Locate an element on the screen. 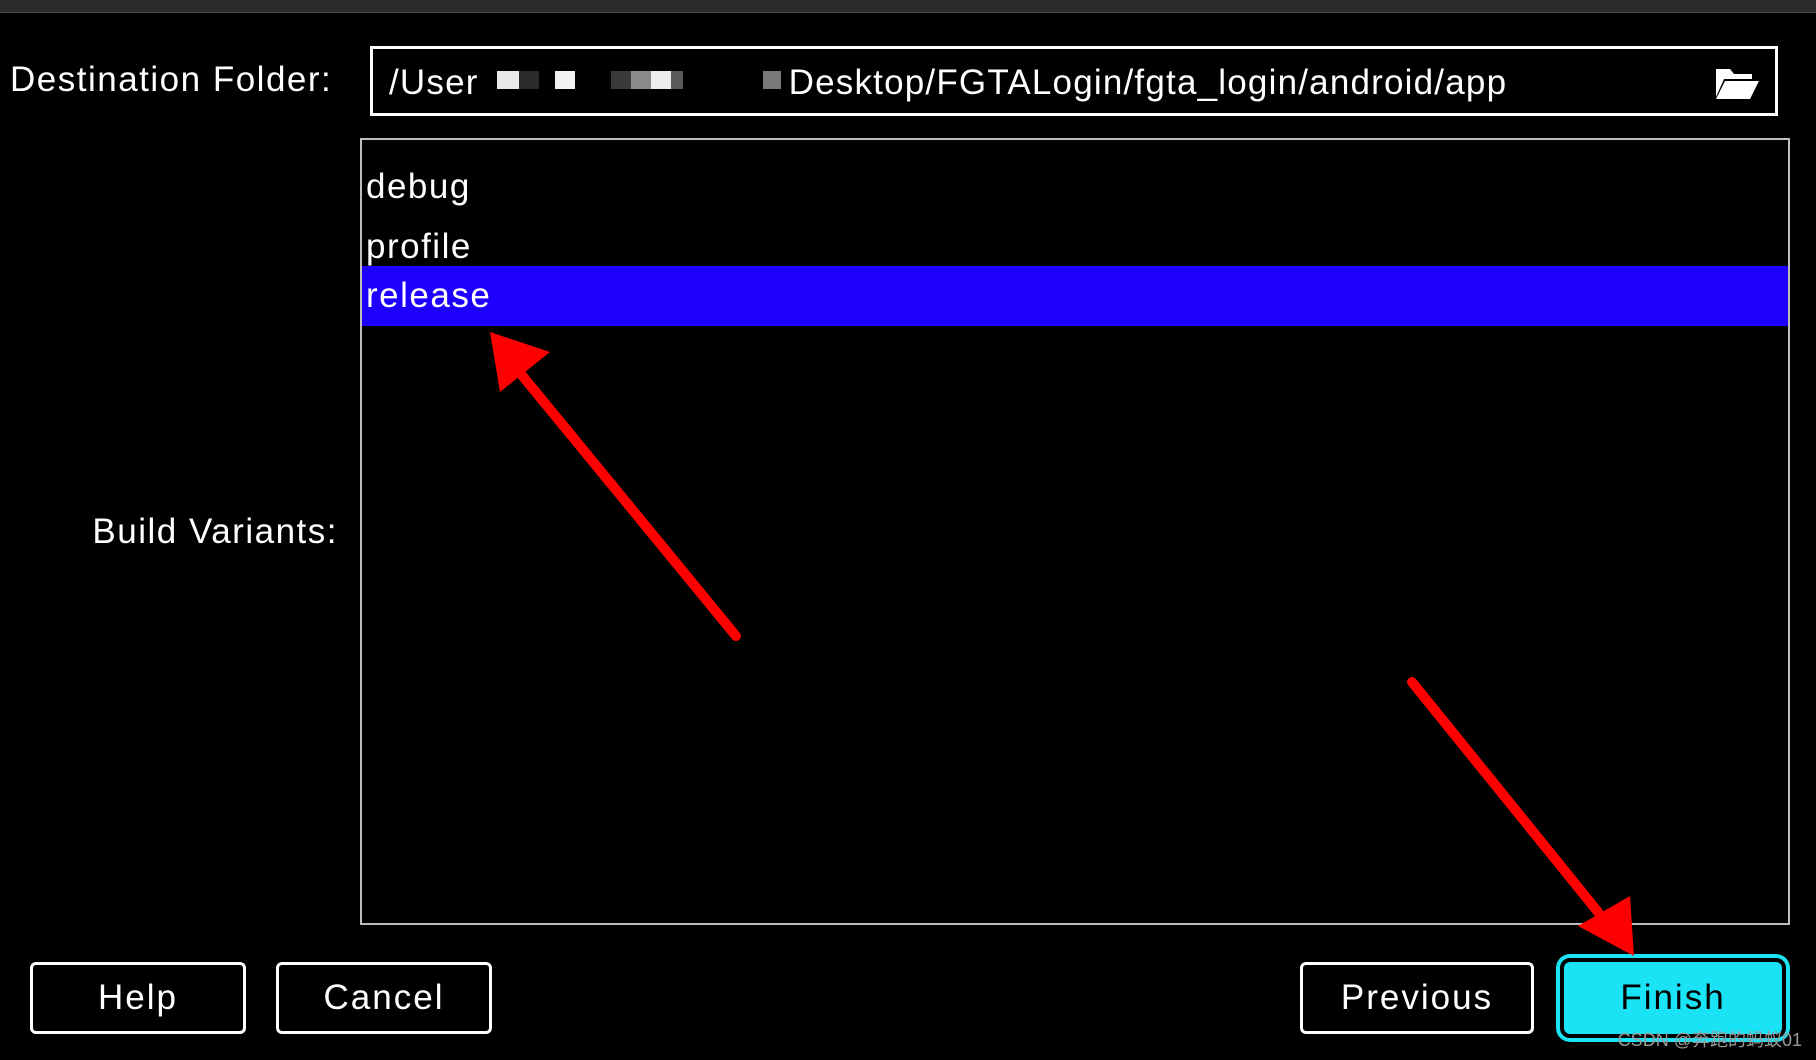 The width and height of the screenshot is (1816, 1060). previous-button: Previous is located at coordinates (1417, 998).